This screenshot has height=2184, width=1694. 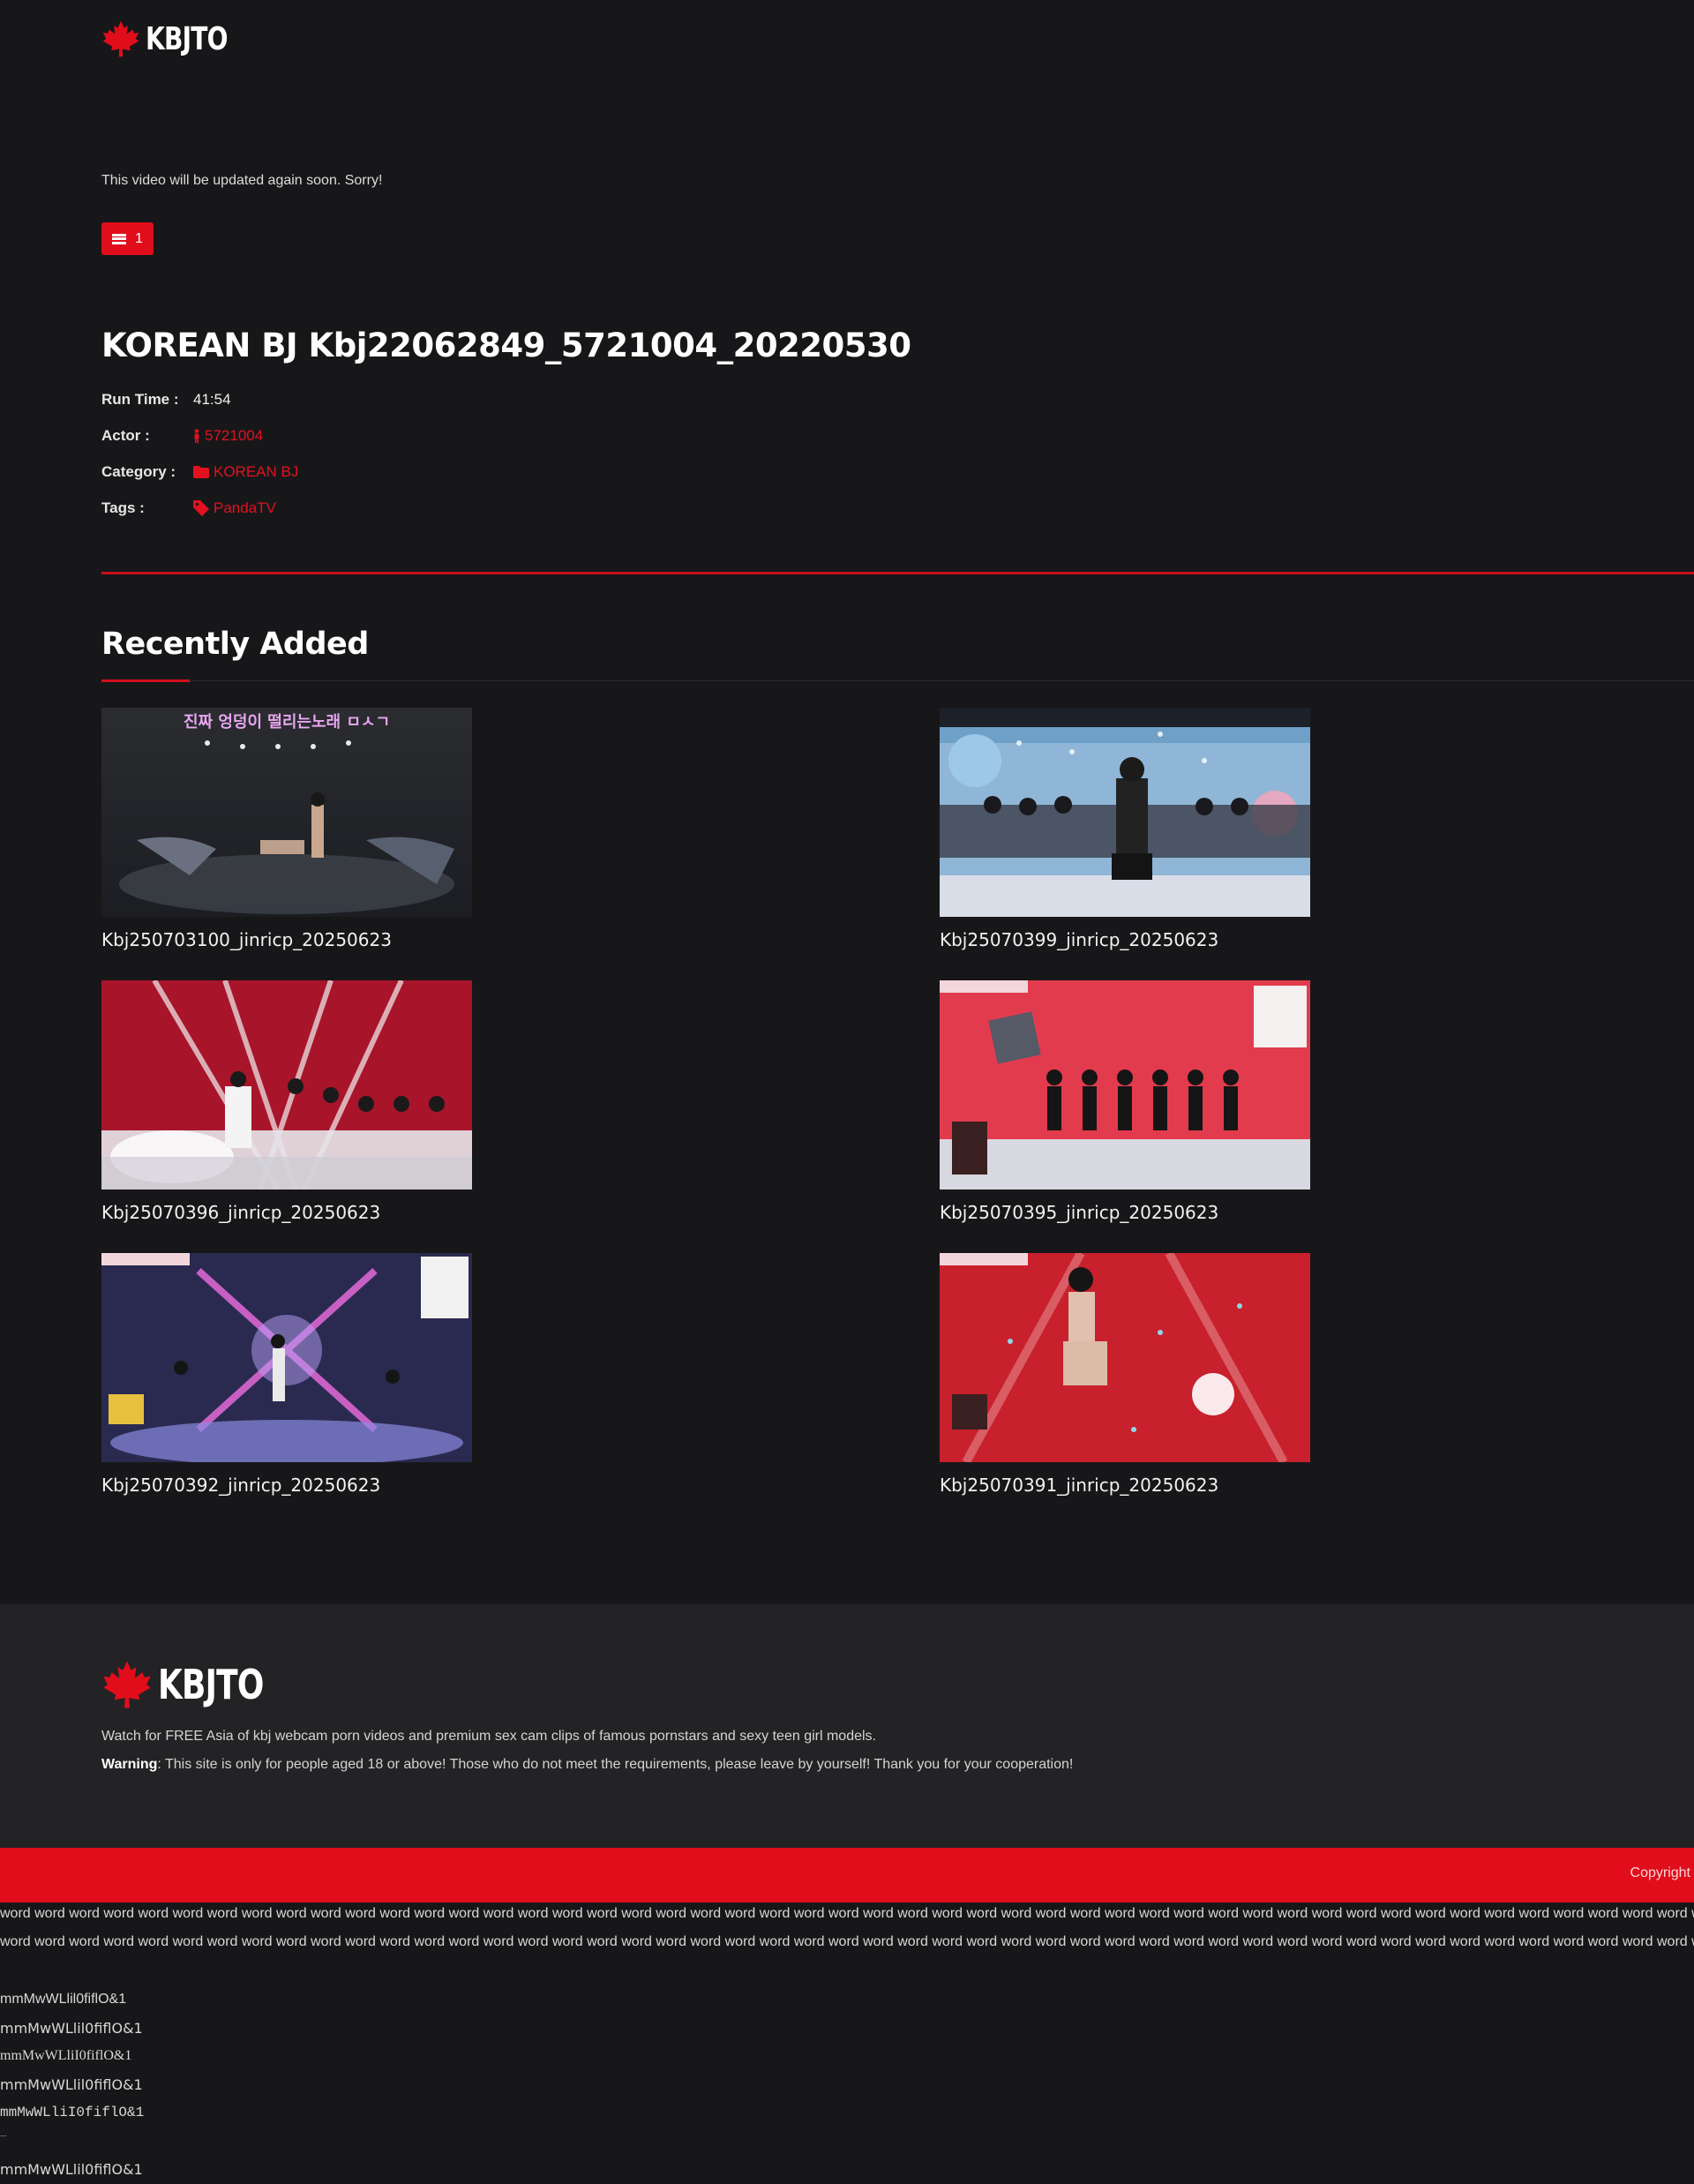 What do you see at coordinates (126, 435) in the screenshot?
I see `actor-label: Actor :` at bounding box center [126, 435].